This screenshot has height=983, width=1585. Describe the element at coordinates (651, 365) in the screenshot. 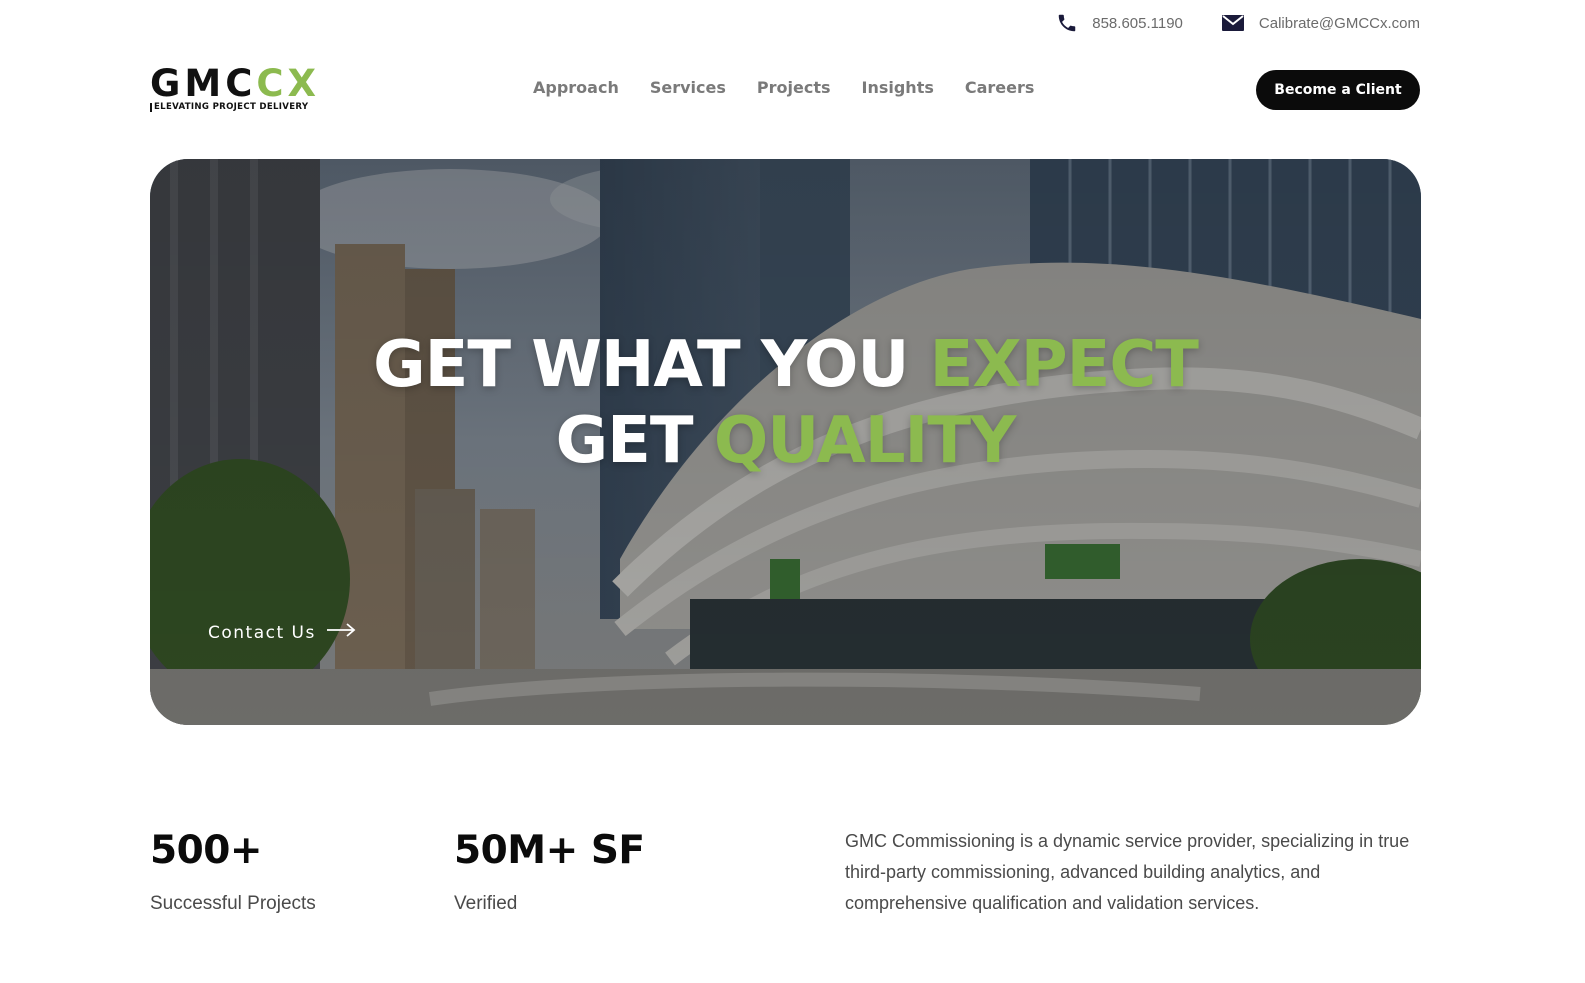

I see `hero-line1-white: GET WHAT YOU` at that location.